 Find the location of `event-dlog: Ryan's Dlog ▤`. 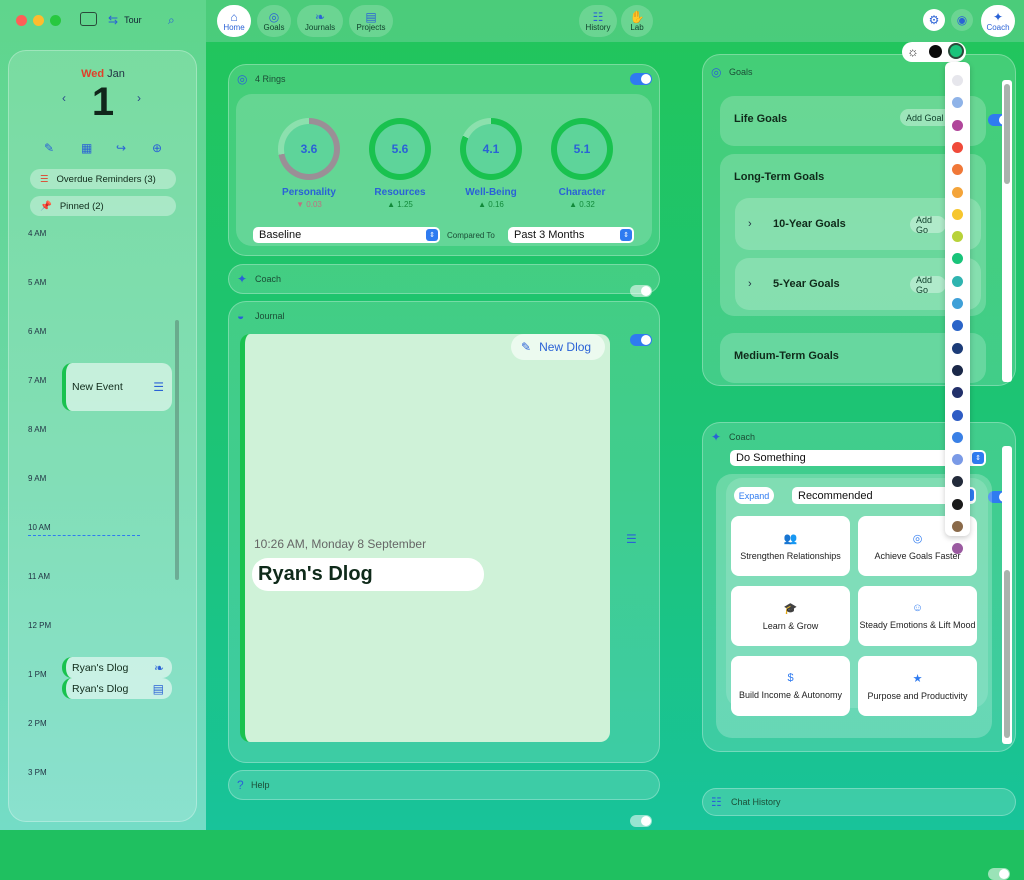

event-dlog: Ryan's Dlog ▤ is located at coordinates (117, 688).